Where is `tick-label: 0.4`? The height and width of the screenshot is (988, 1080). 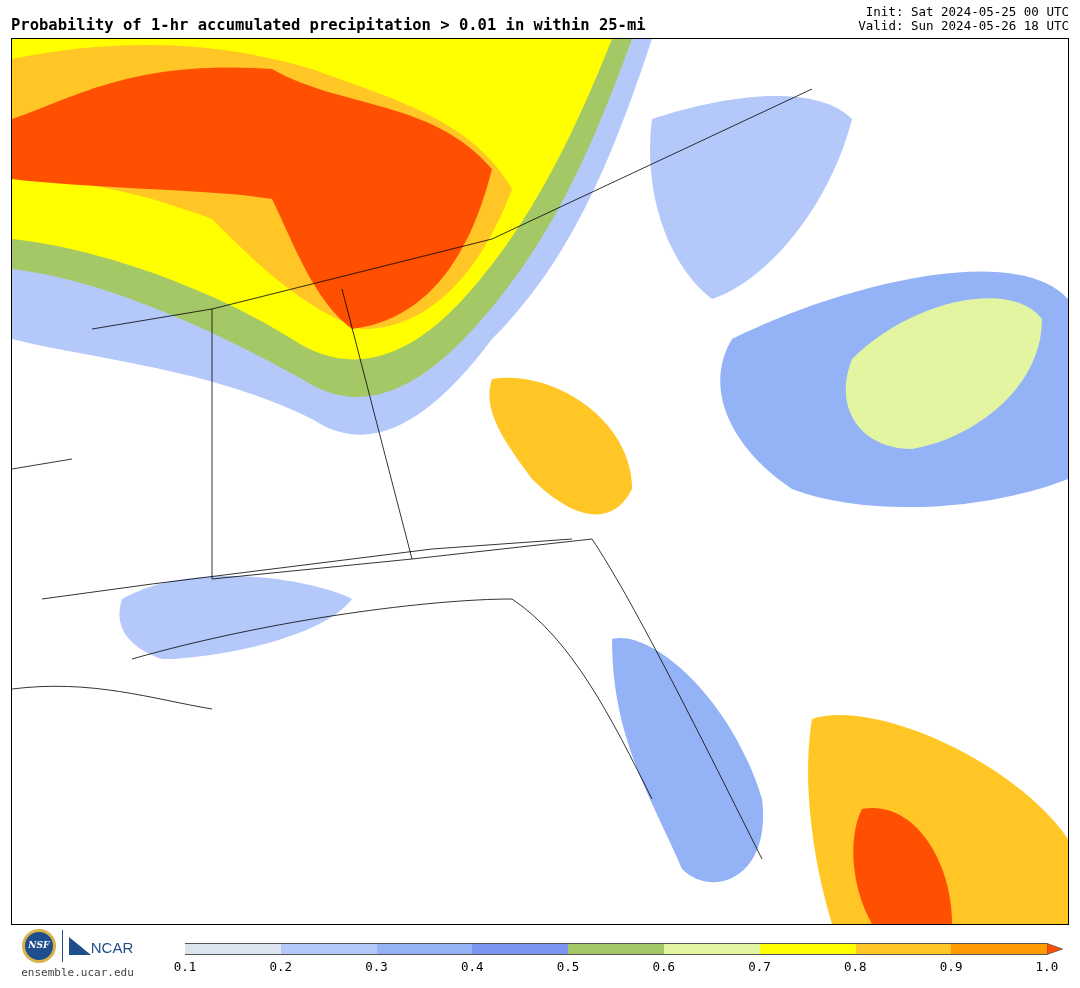
tick-label: 0.4 is located at coordinates (472, 967).